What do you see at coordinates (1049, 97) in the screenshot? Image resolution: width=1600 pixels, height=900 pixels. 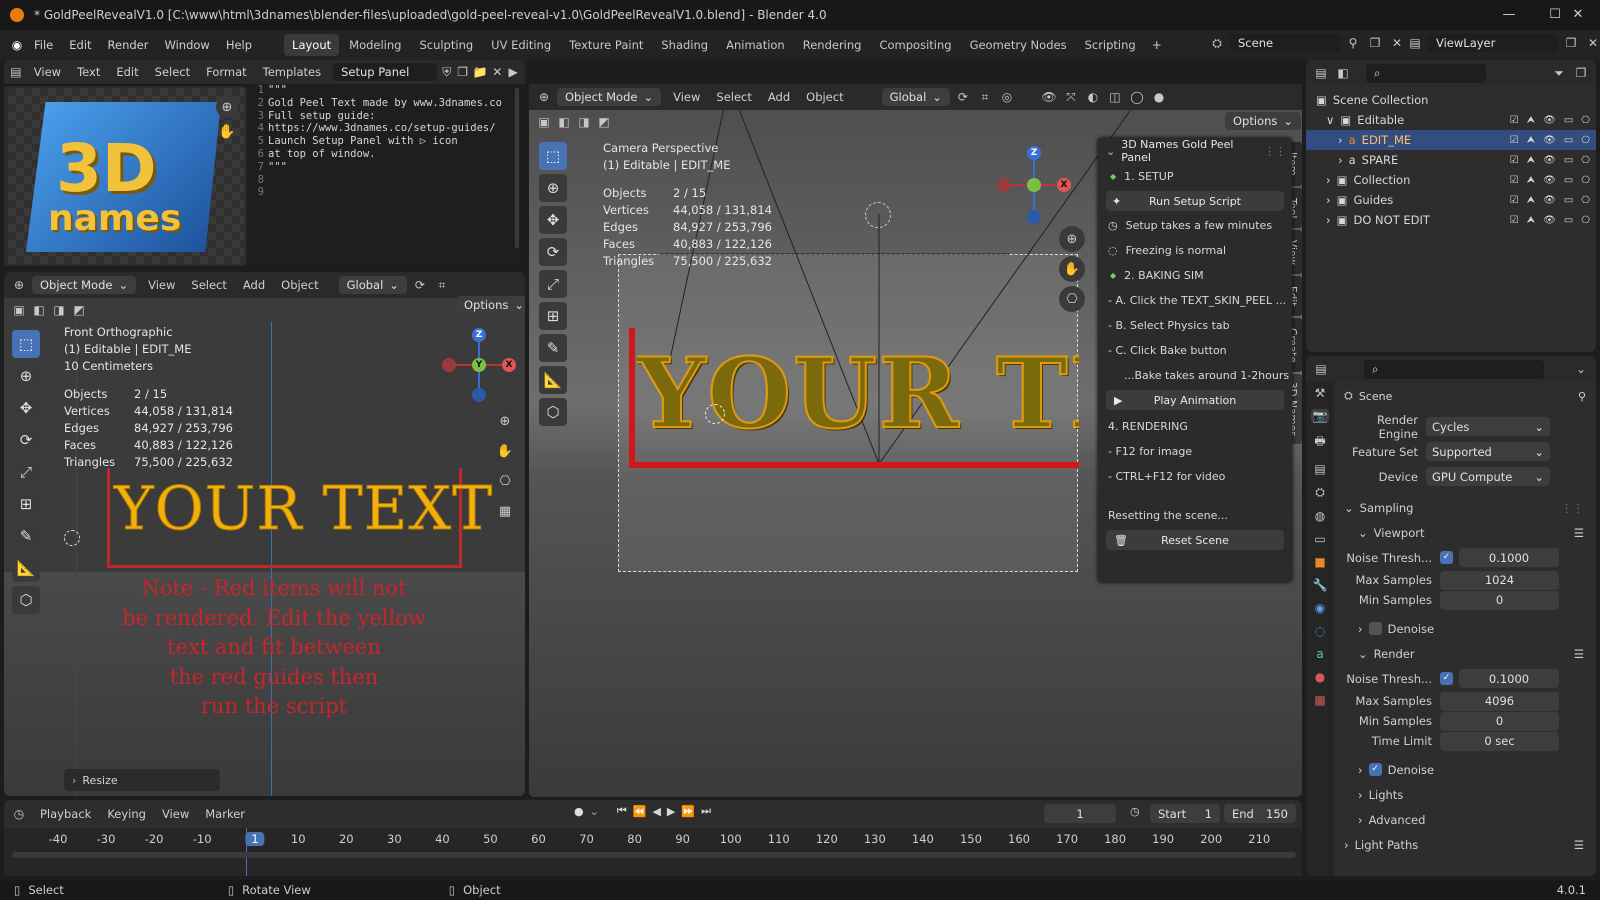 I see `visibility-icon: 👁` at bounding box center [1049, 97].